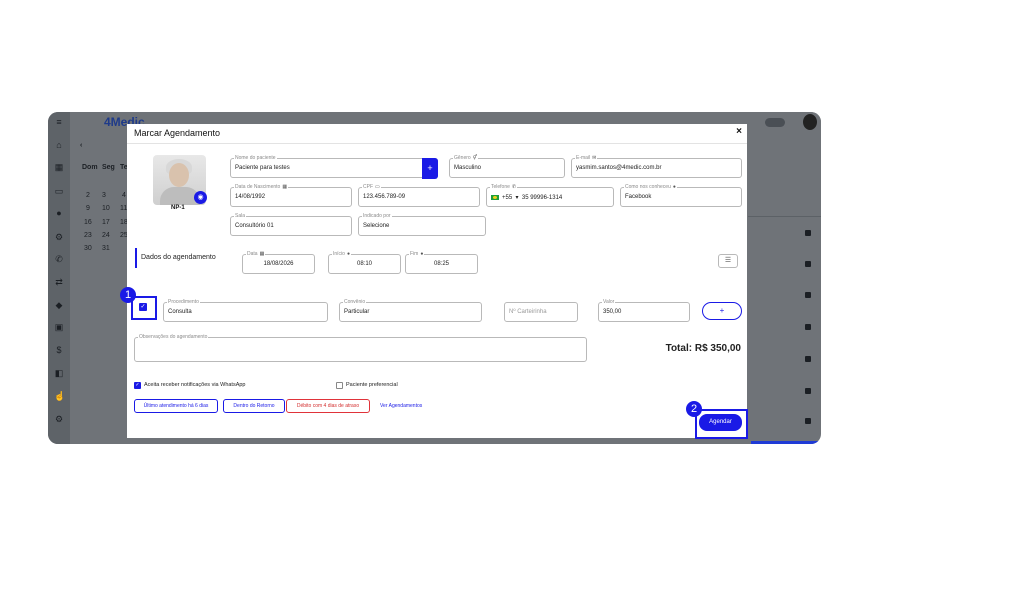 This screenshot has width=1024, height=598. What do you see at coordinates (254, 406) in the screenshot?
I see `return-period-chip: Dentro do Retorno` at bounding box center [254, 406].